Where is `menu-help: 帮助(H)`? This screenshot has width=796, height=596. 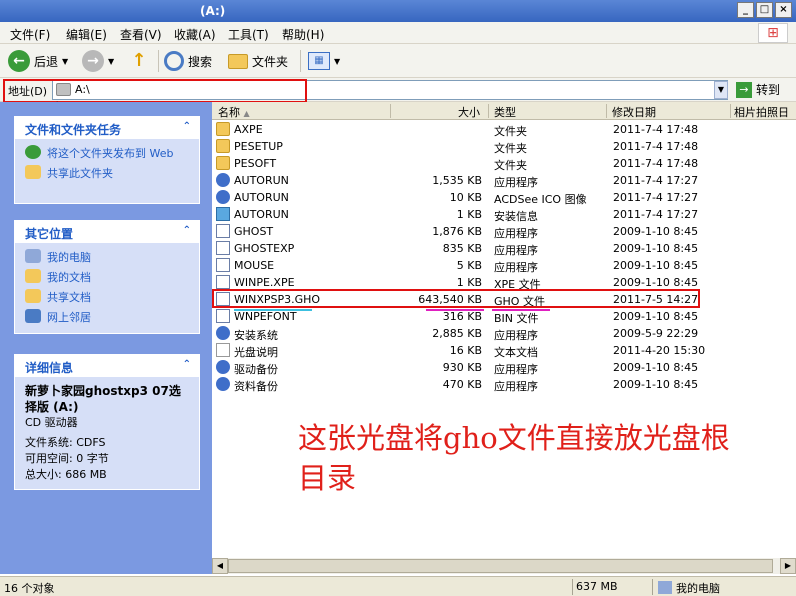
menu-help: 帮助(H) is located at coordinates (303, 34).